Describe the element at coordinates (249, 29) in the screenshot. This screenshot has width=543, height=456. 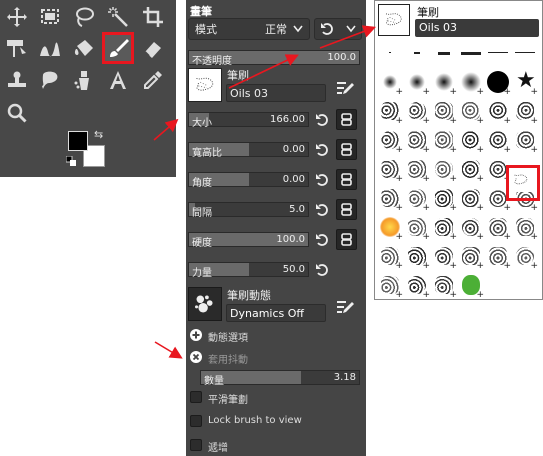
I see `mode-combo: 模式 正常` at that location.